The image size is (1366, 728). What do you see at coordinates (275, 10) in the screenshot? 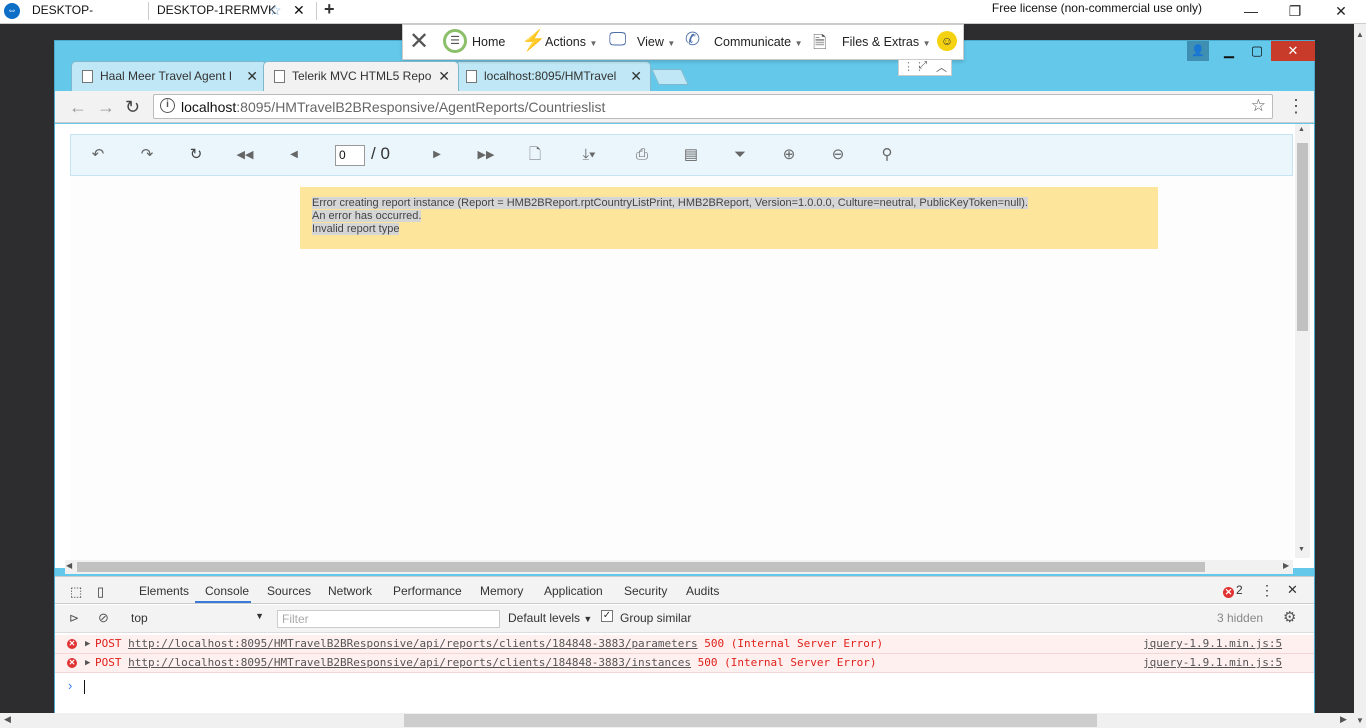
I see `star-icon: ☆` at bounding box center [275, 10].